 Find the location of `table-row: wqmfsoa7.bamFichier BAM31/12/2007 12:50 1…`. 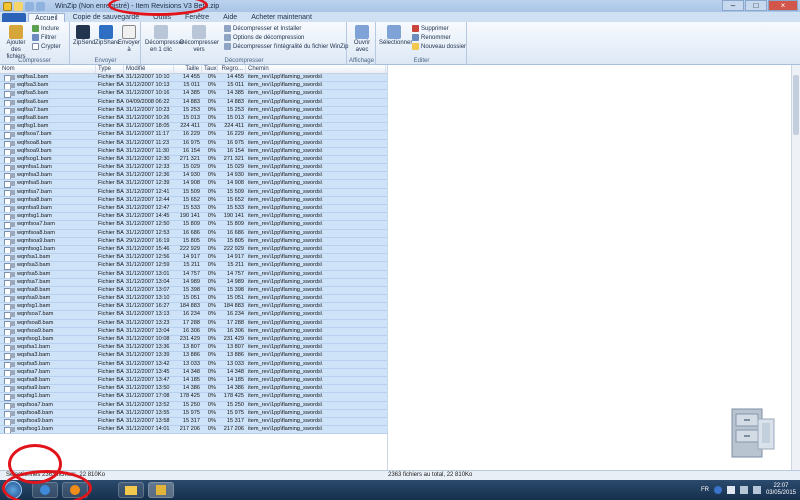

table-row: wqmfsoa7.bamFichier BAM31/12/2007 12:50 1… is located at coordinates (193, 225).